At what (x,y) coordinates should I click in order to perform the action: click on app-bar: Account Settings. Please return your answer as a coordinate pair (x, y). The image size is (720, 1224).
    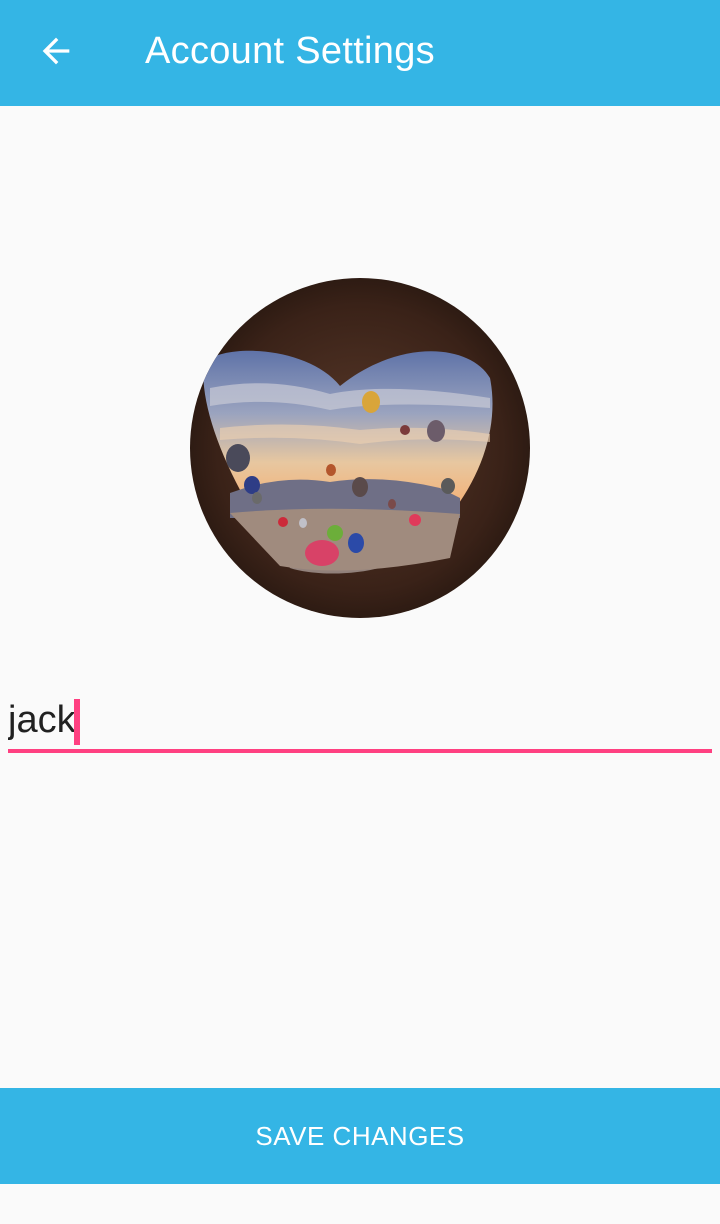
    Looking at the image, I should click on (360, 53).